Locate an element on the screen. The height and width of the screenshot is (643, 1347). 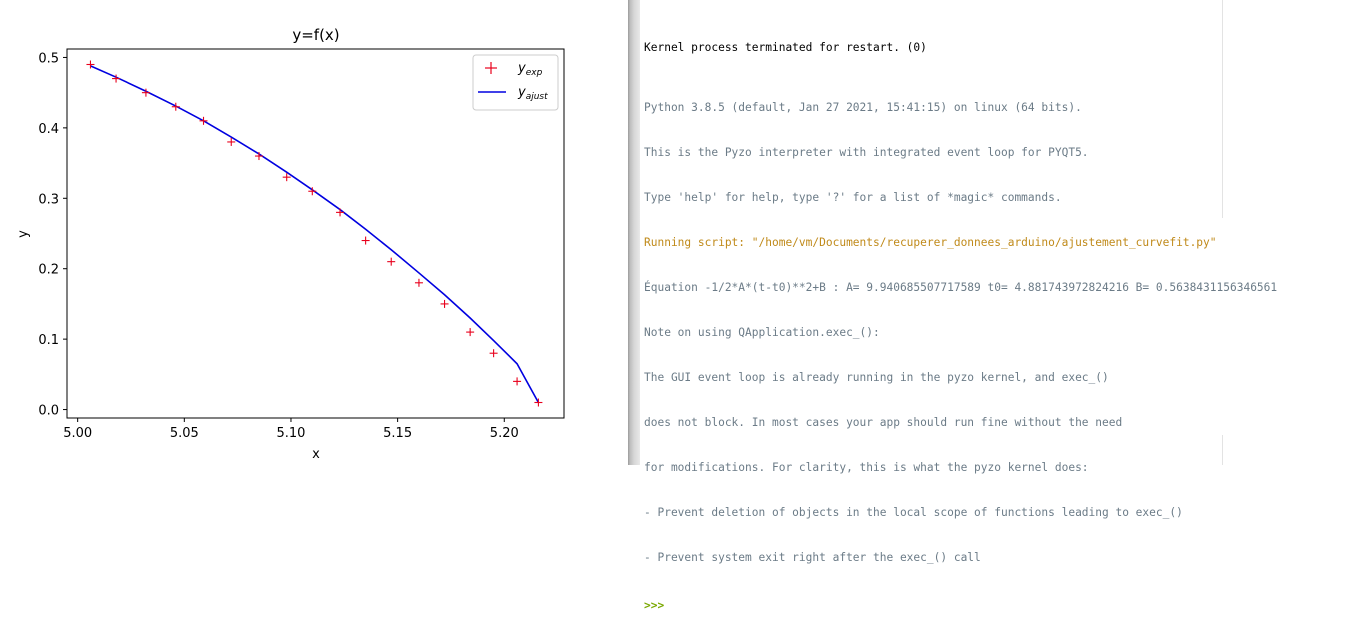
pane-splitter is located at coordinates (634, 232).